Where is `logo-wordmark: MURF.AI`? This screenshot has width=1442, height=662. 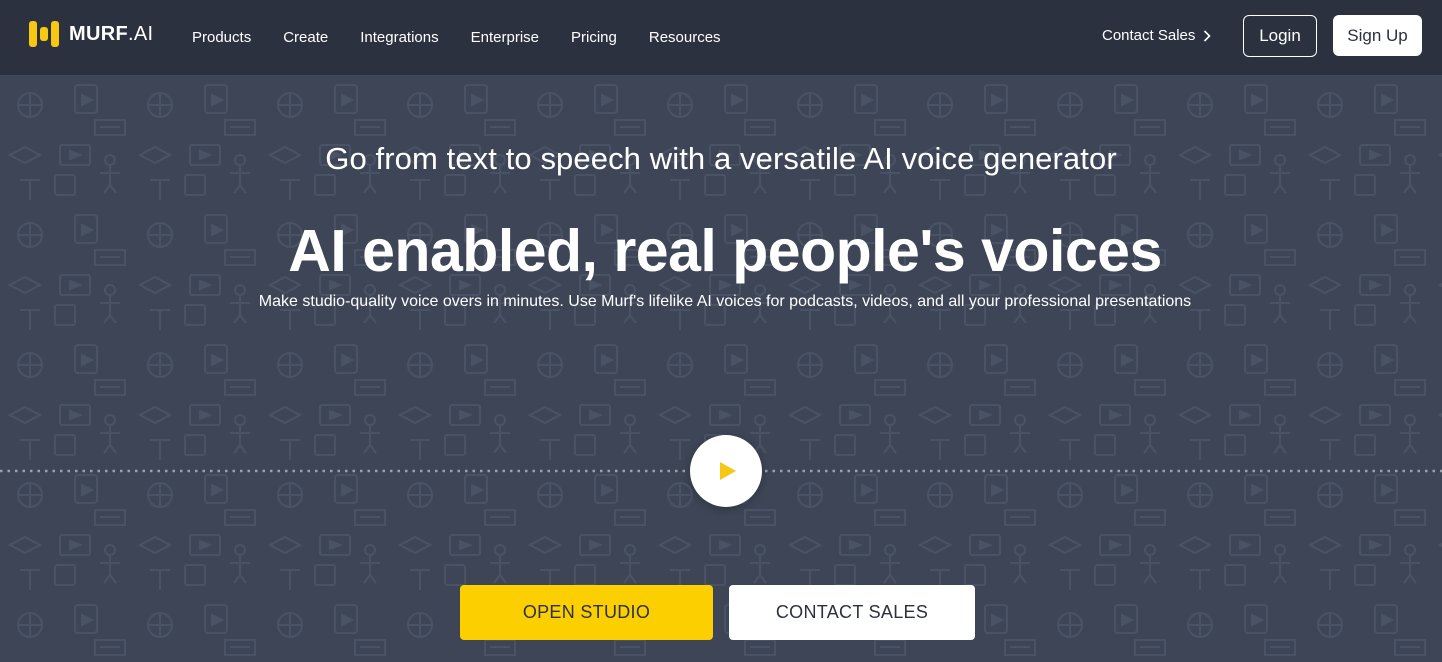
logo-wordmark: MURF.AI is located at coordinates (111, 33).